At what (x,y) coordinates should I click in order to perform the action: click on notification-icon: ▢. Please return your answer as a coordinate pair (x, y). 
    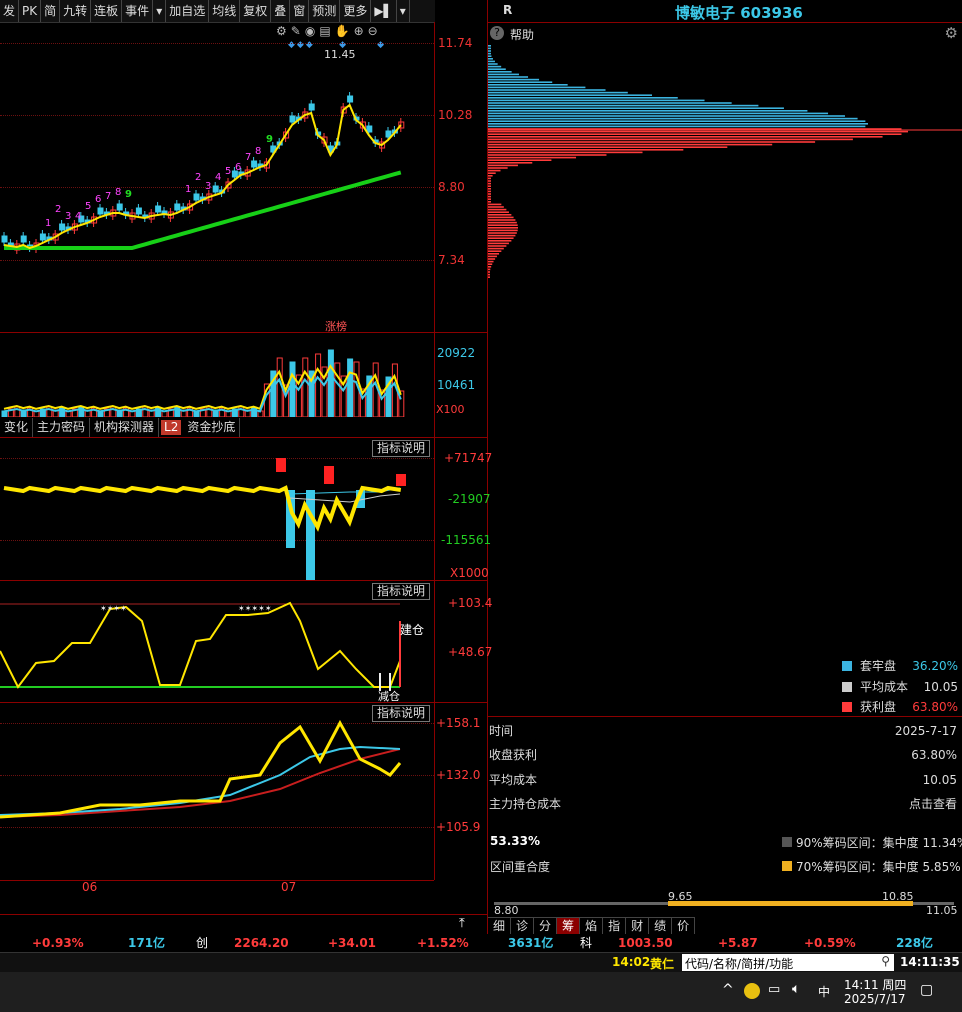
    Looking at the image, I should click on (926, 990).